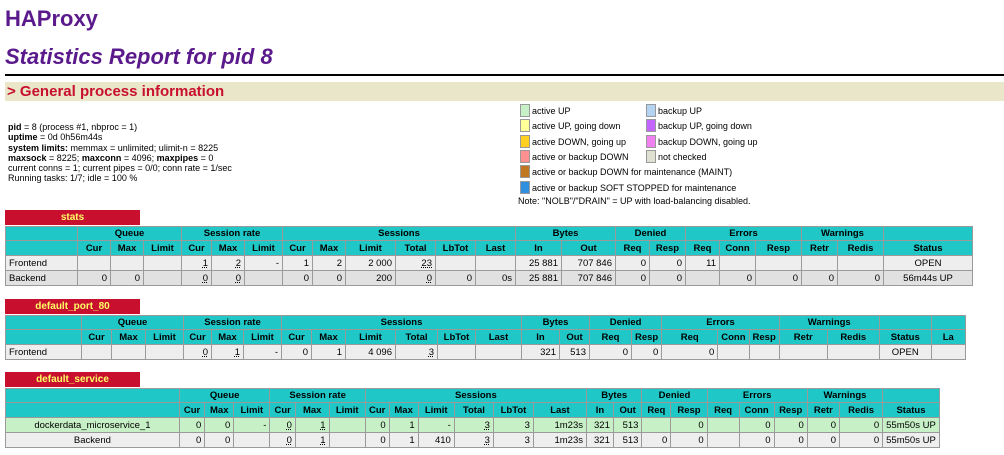 This screenshot has height=455, width=1004. Describe the element at coordinates (737, 263) in the screenshot. I see `cell-e-conn` at that location.